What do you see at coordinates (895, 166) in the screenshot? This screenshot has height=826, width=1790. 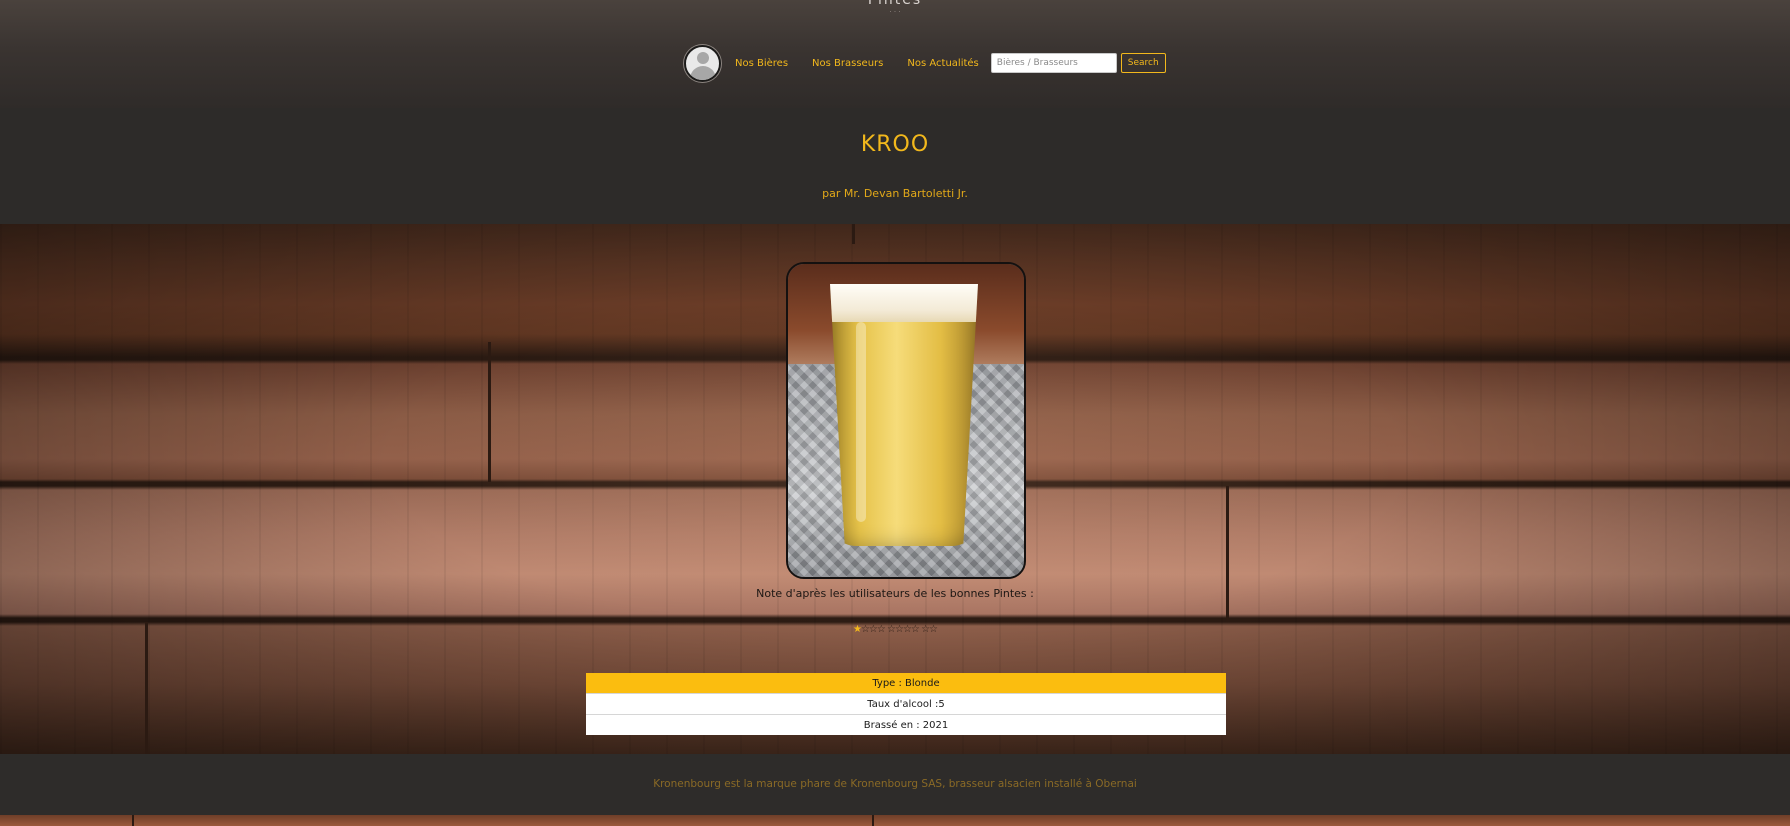 I see `beer-title-section: KROO par Mr. Devan Bartoletti Jr.` at bounding box center [895, 166].